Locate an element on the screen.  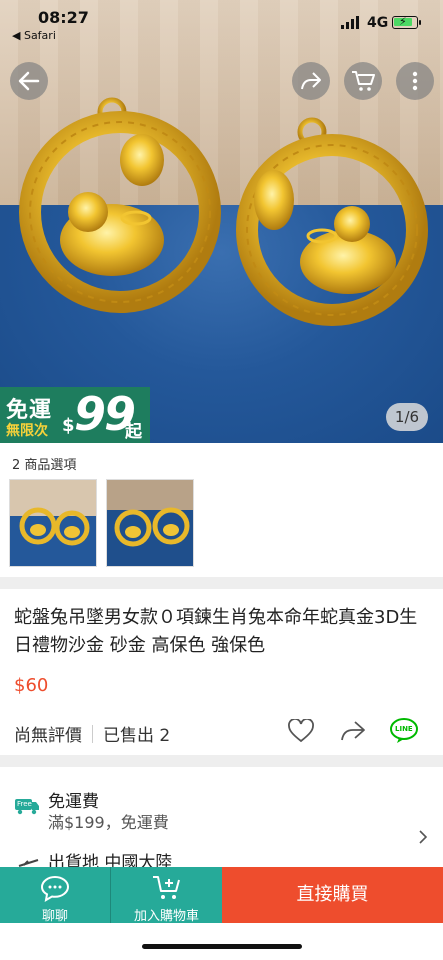
buy-now-button: 直接購買 is located at coordinates (332, 895).